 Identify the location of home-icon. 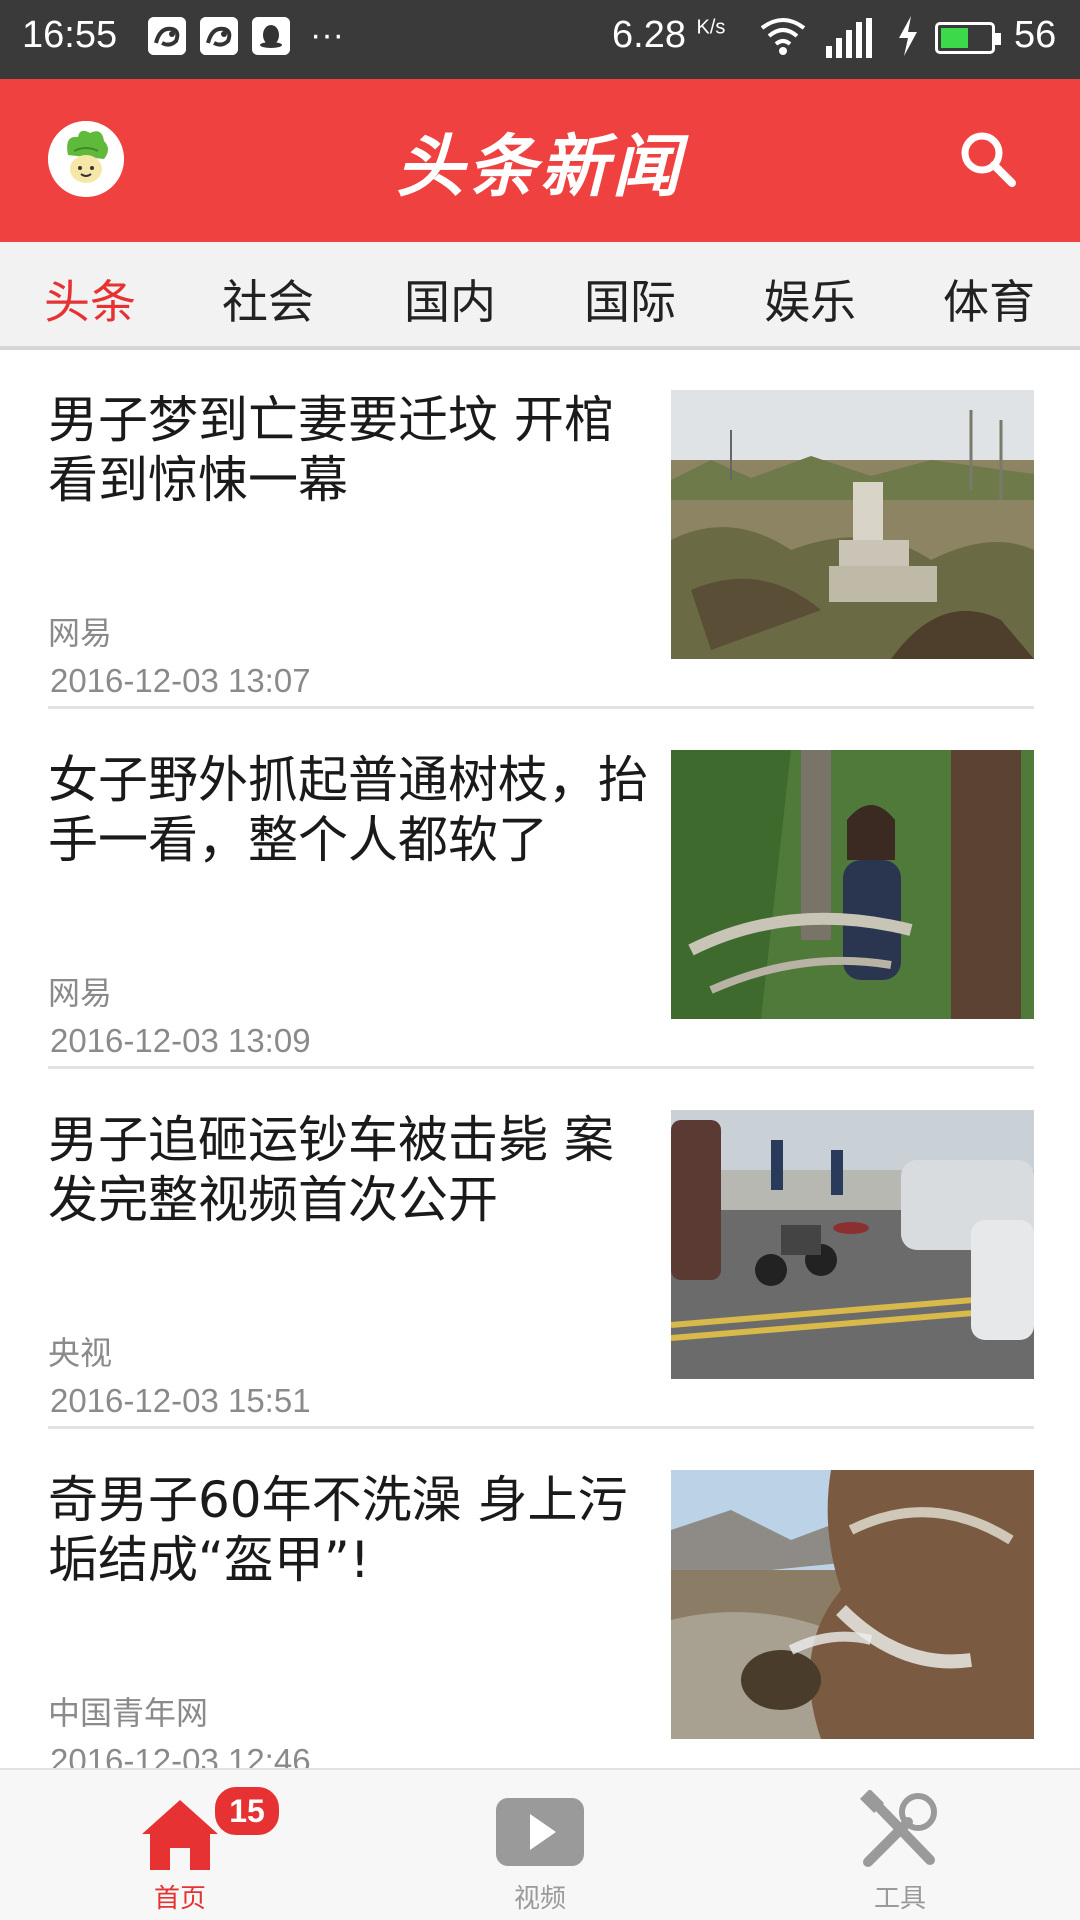
(180, 1832).